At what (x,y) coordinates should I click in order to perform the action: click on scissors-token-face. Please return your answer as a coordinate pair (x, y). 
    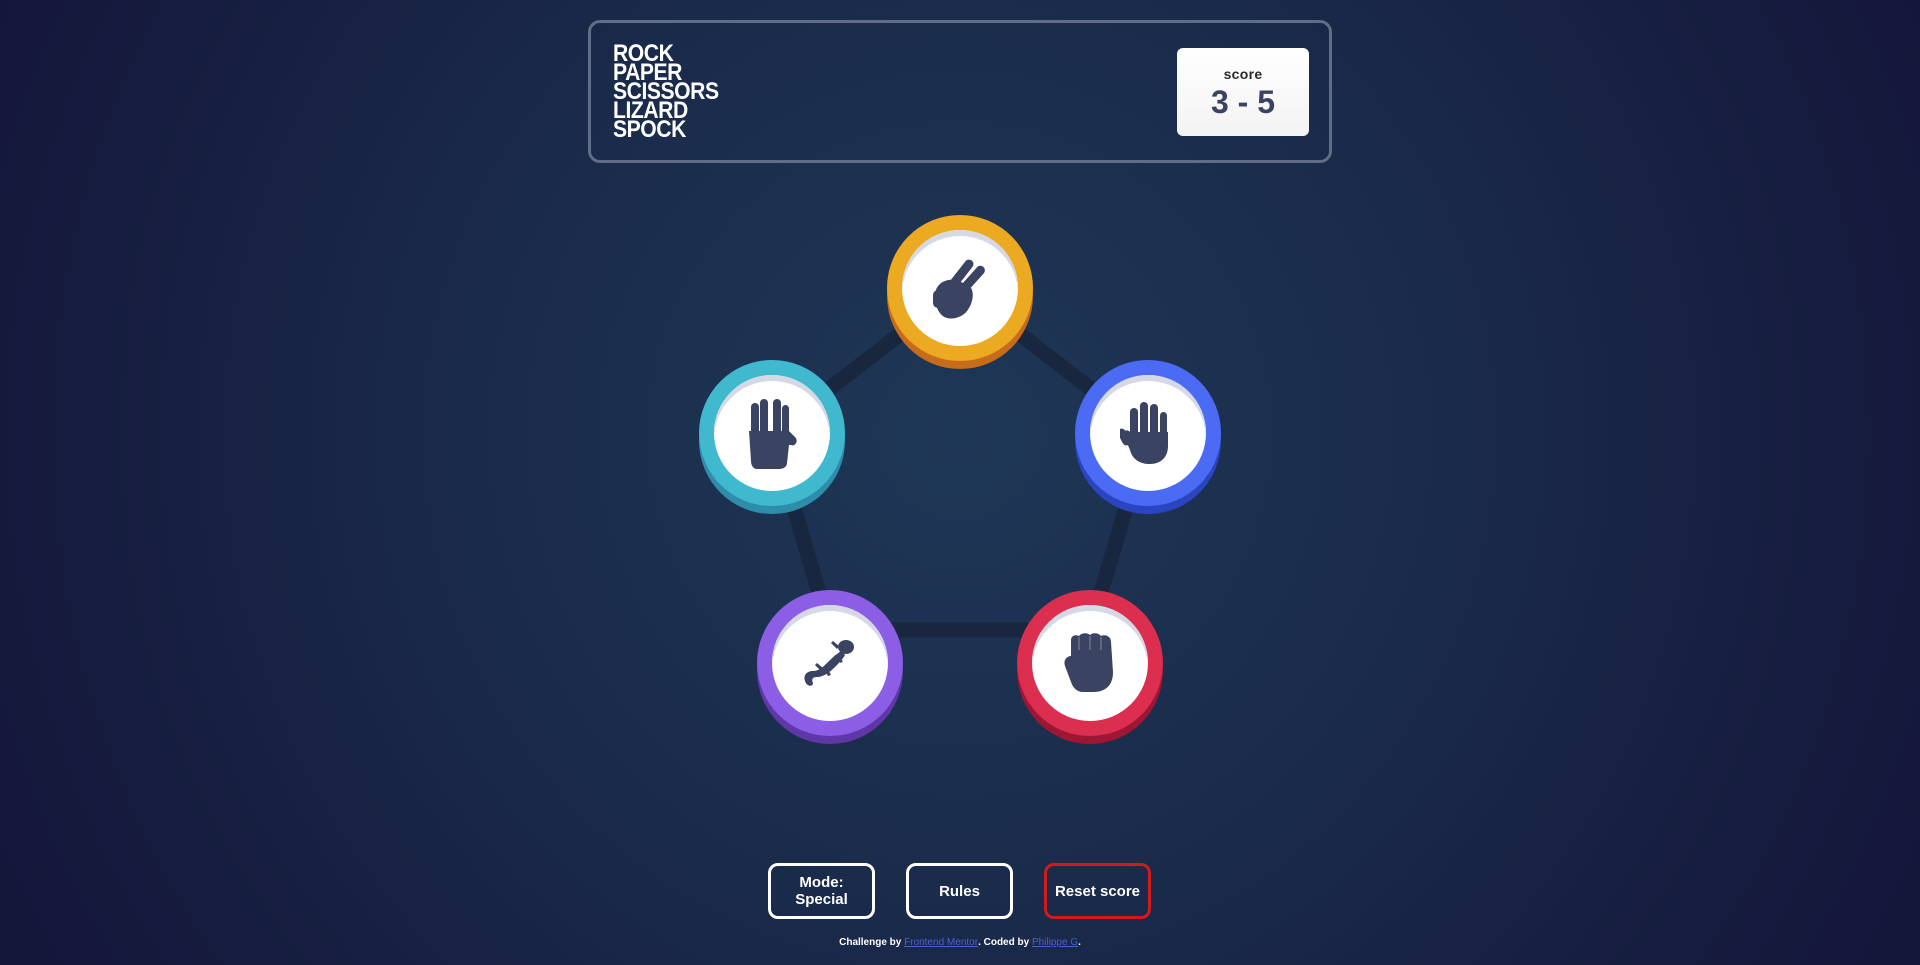
    Looking at the image, I should click on (960, 288).